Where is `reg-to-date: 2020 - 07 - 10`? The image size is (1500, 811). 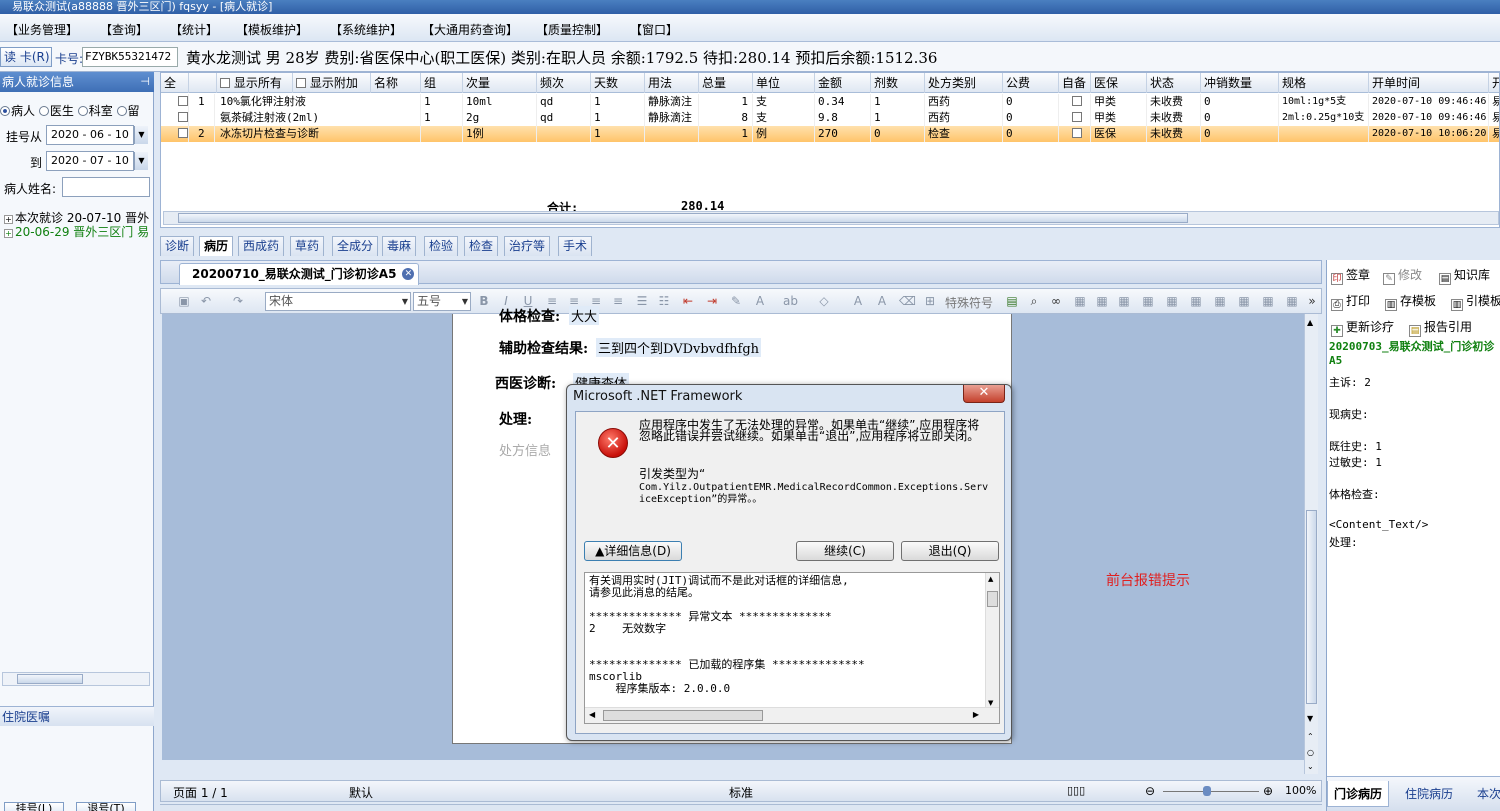
reg-to-date: 2020 - 07 - 10 is located at coordinates (90, 161).